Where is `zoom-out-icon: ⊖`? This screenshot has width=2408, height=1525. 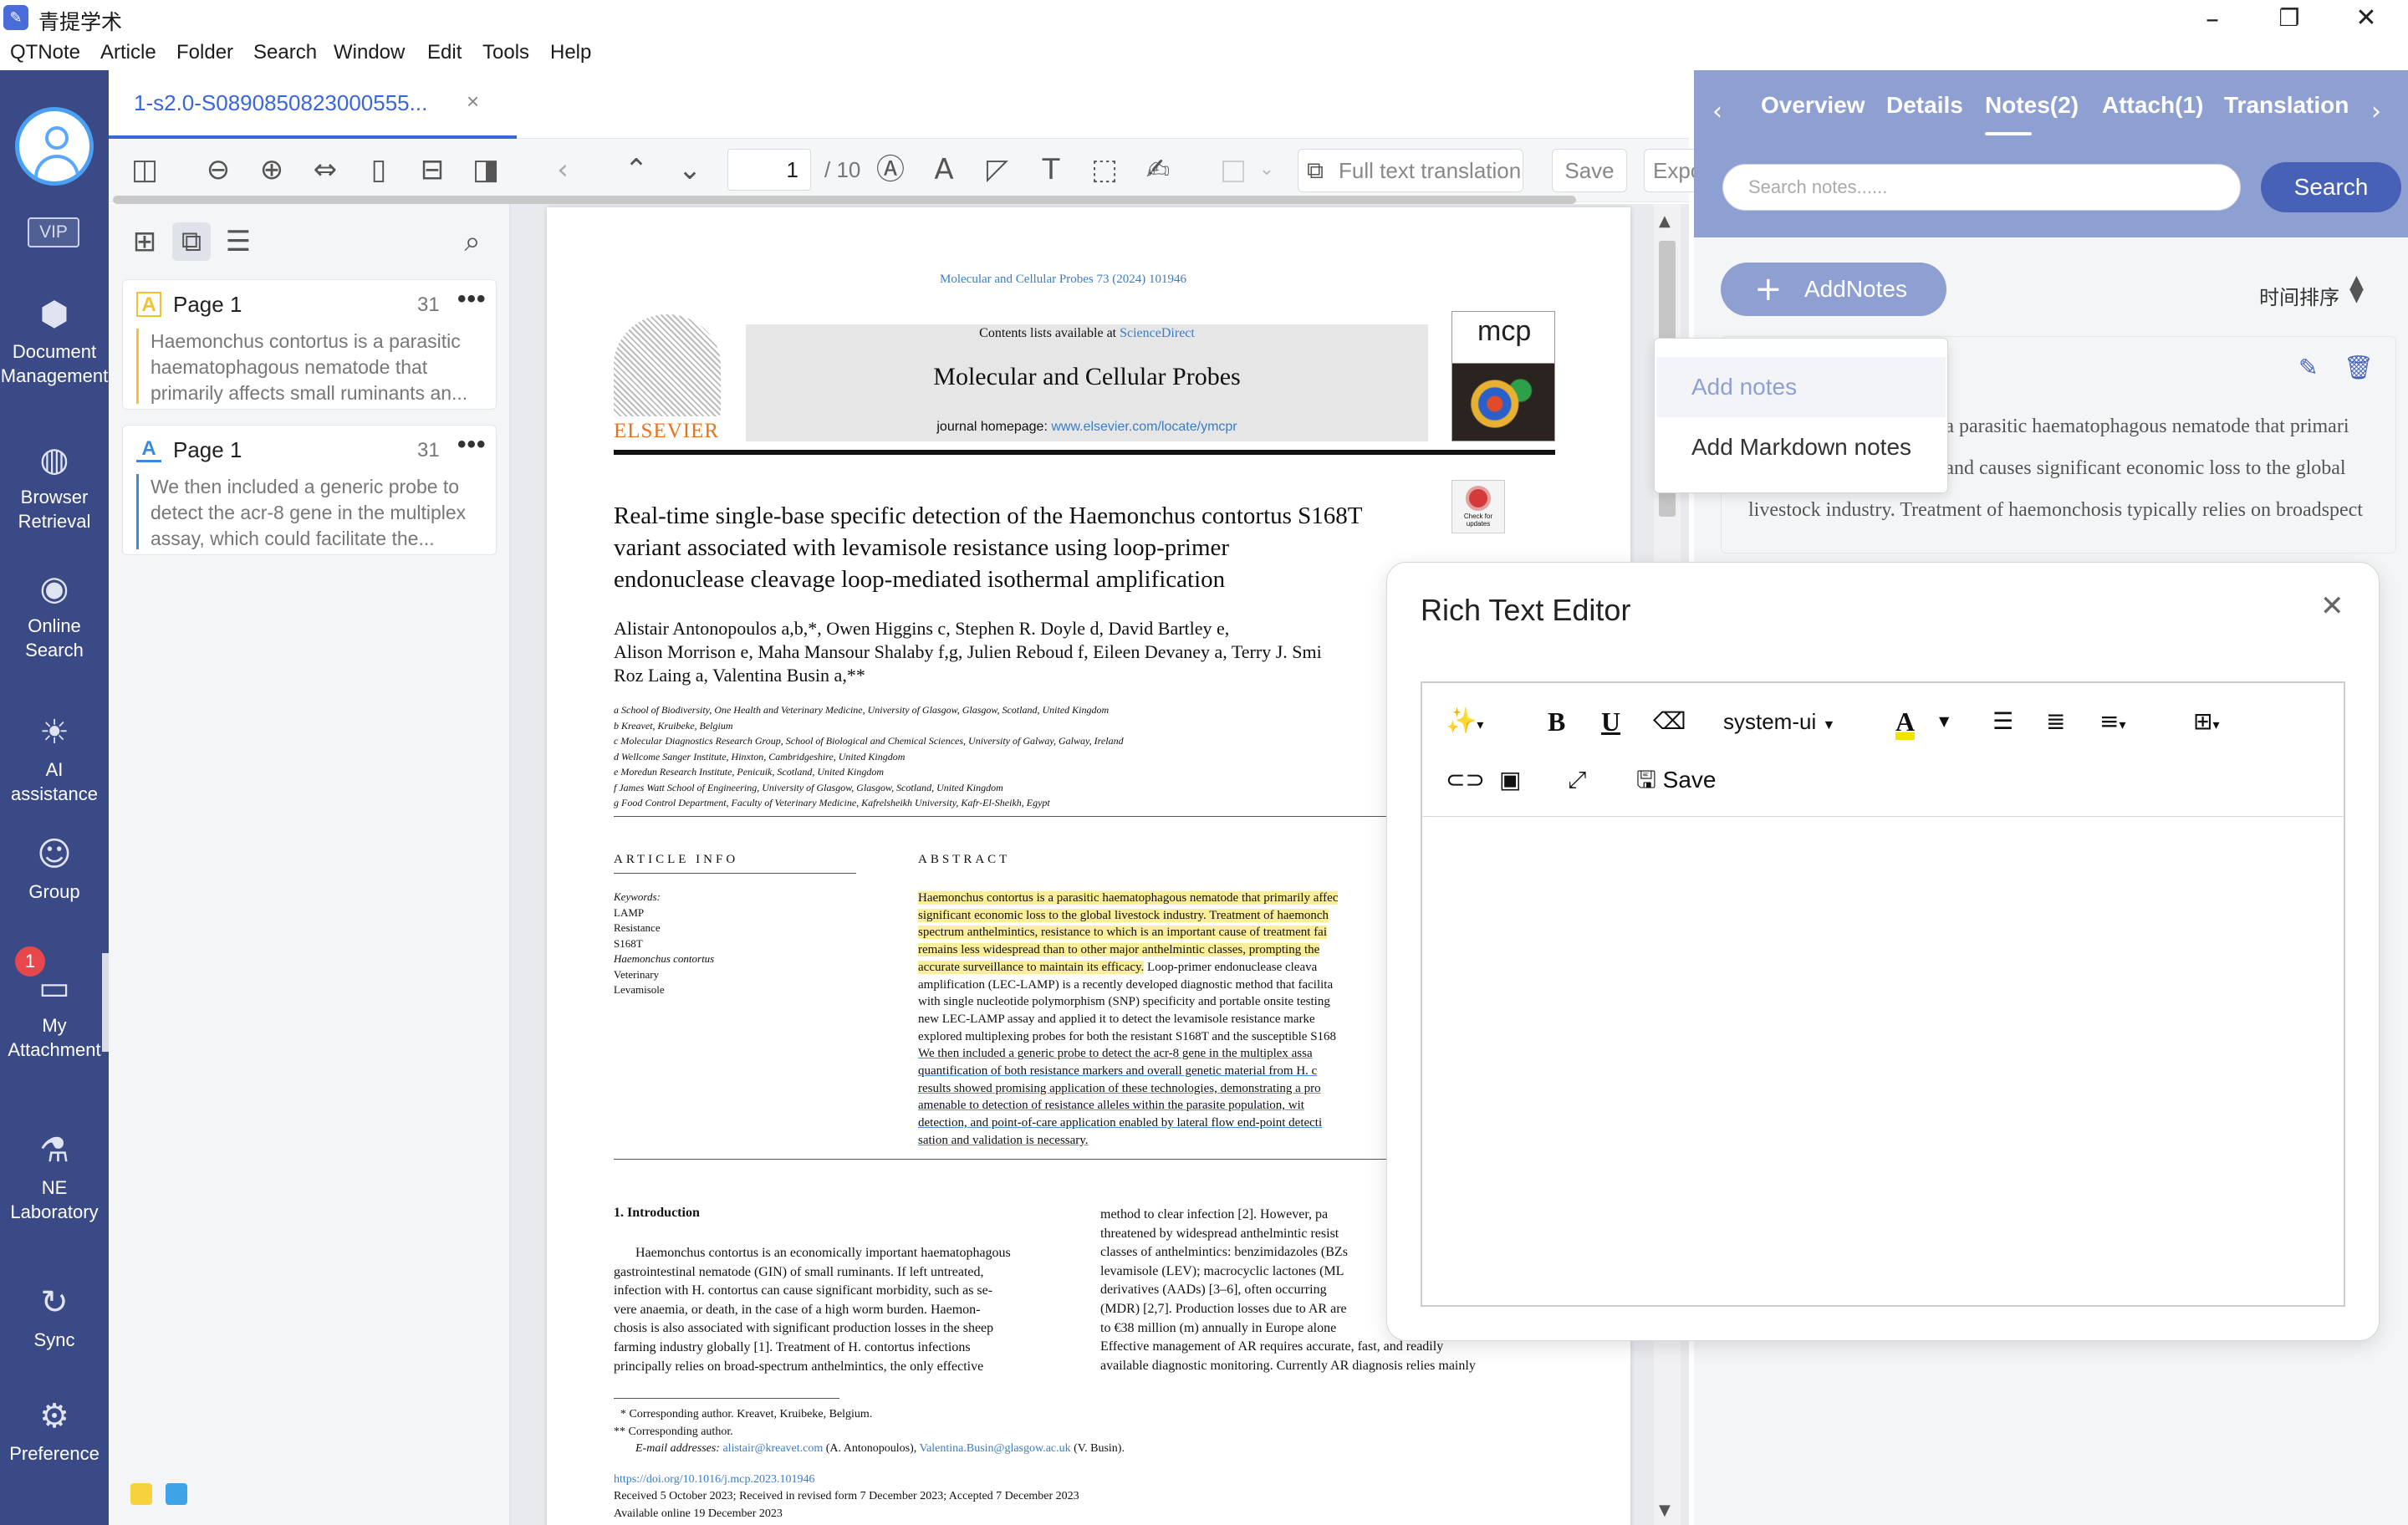 zoom-out-icon: ⊖ is located at coordinates (218, 169).